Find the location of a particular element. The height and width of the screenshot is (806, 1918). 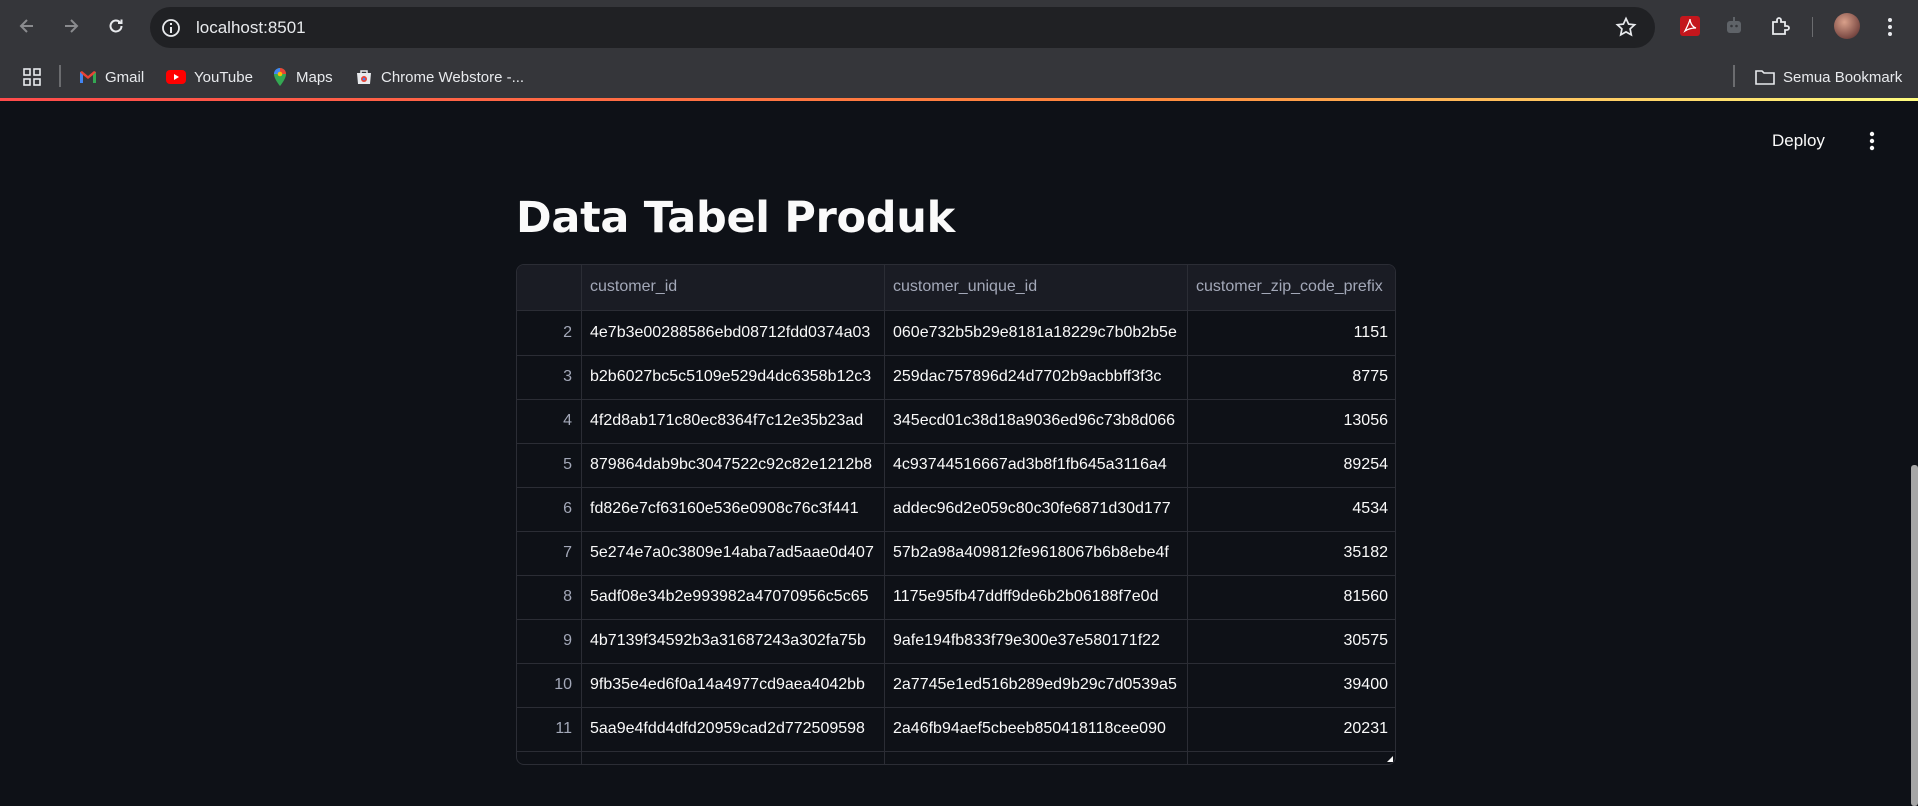

zip-code-cell: 4534 is located at coordinates (1291, 510).